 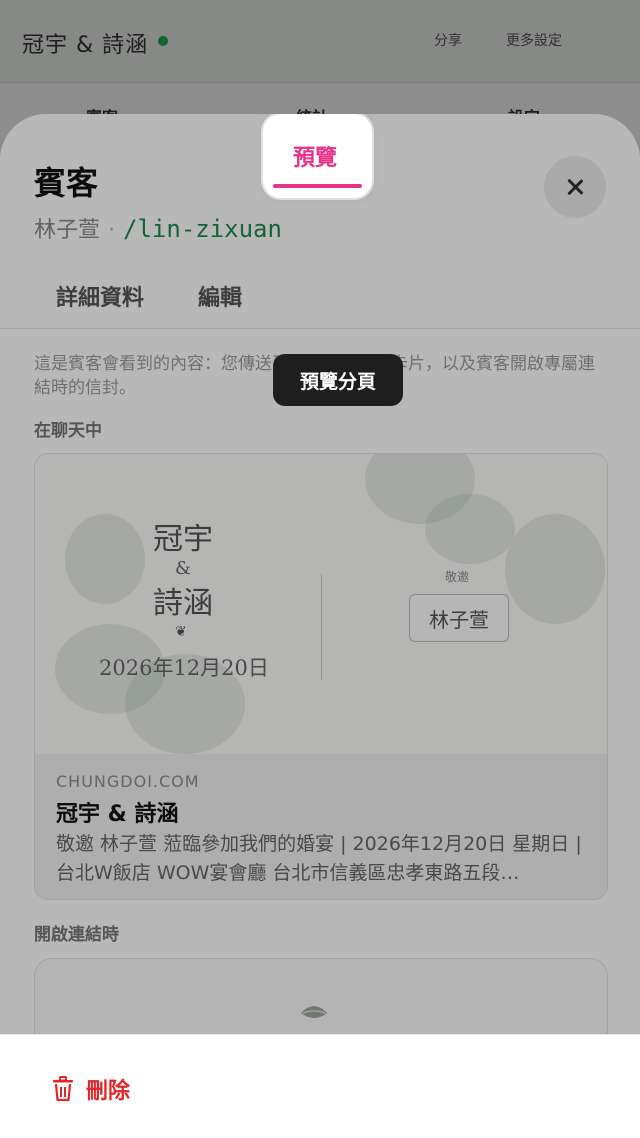 I want to click on in-chat-label: 在聊天中, so click(x=68, y=431).